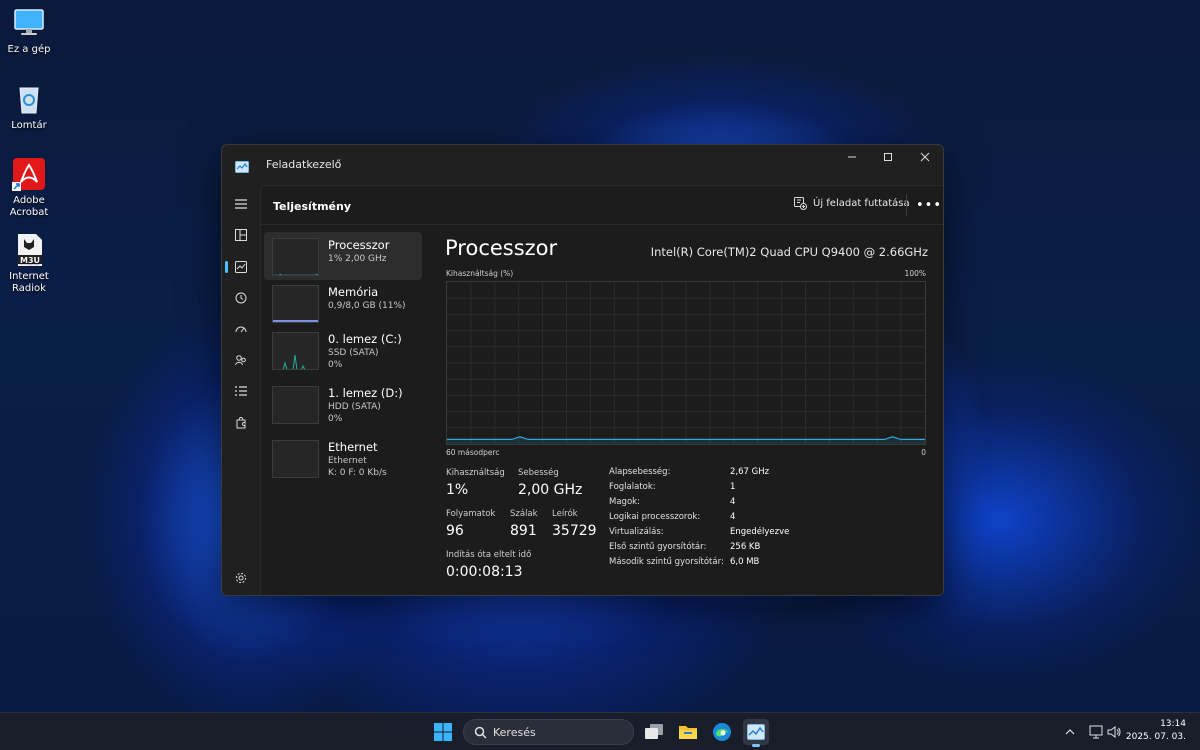  I want to click on detail-value: 256 KB, so click(745, 547).